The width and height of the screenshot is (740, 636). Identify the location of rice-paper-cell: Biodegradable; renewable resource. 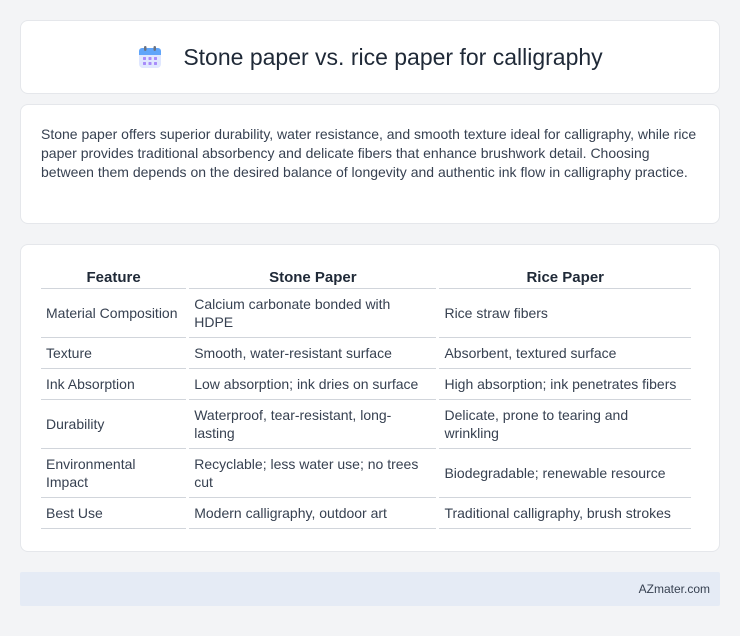
(565, 473).